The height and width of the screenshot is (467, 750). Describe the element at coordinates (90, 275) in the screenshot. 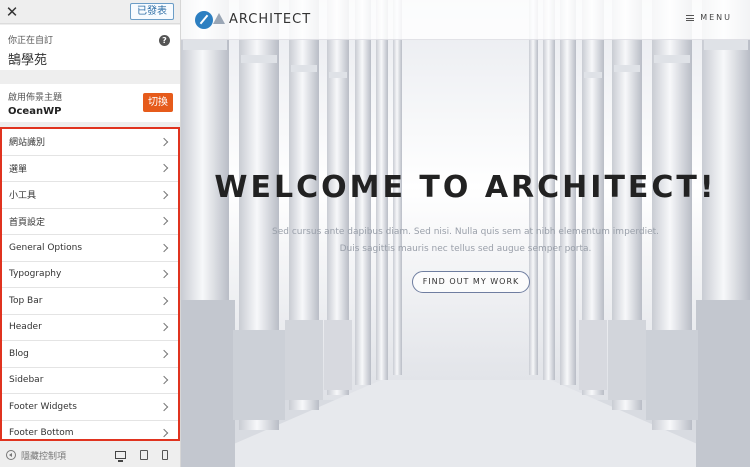

I see `section-typography: Typography` at that location.